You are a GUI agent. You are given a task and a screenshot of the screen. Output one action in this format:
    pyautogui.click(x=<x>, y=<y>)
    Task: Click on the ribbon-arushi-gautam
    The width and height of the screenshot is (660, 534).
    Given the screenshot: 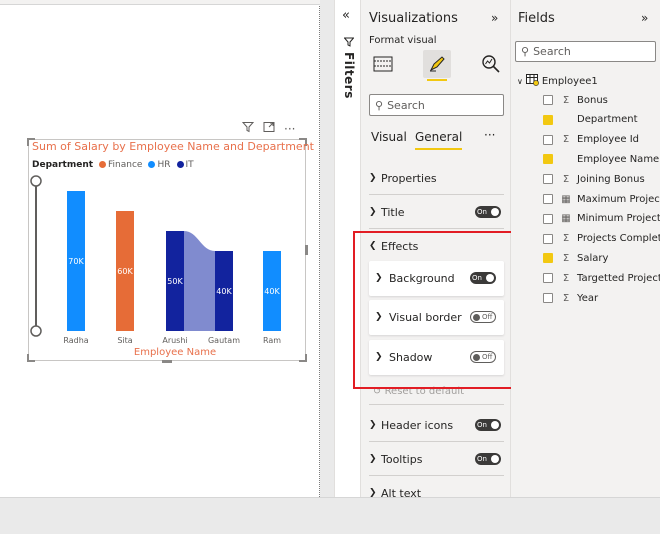 What is the action you would take?
    pyautogui.click(x=199, y=281)
    